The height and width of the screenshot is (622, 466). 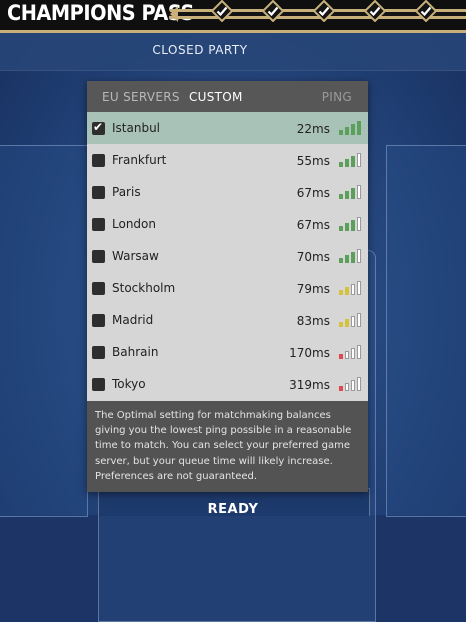 I want to click on server-ping: 319ms, so click(x=309, y=385).